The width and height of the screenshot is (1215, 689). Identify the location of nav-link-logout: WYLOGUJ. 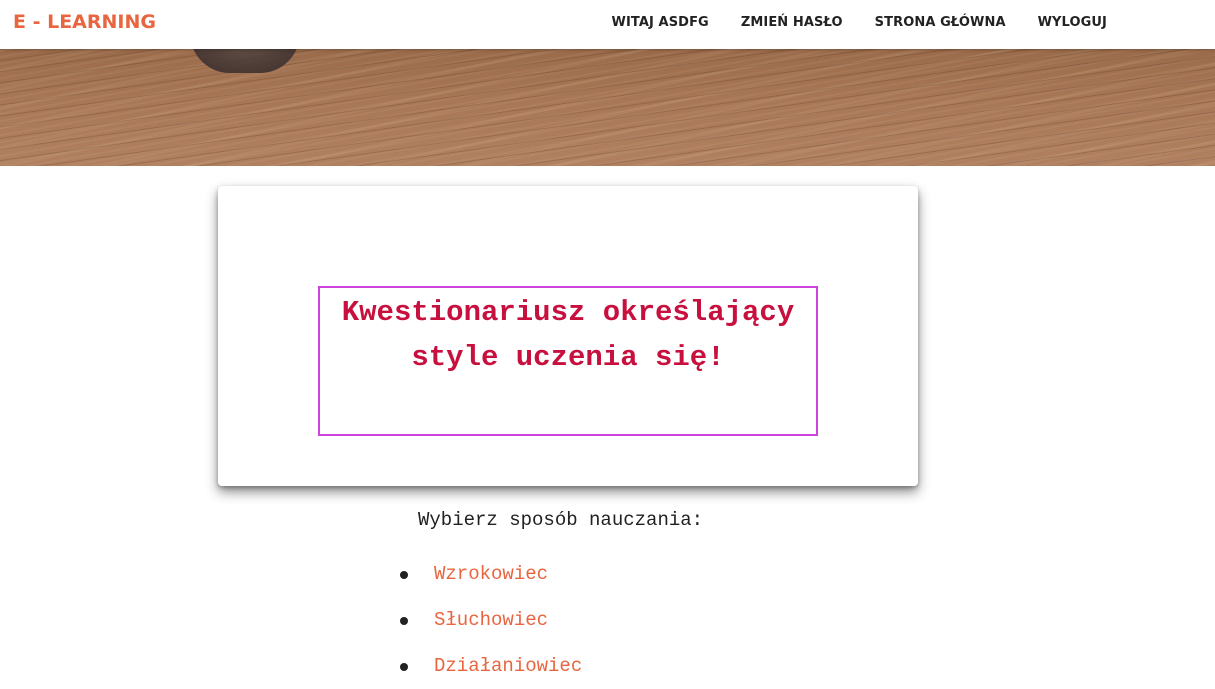
(1072, 22).